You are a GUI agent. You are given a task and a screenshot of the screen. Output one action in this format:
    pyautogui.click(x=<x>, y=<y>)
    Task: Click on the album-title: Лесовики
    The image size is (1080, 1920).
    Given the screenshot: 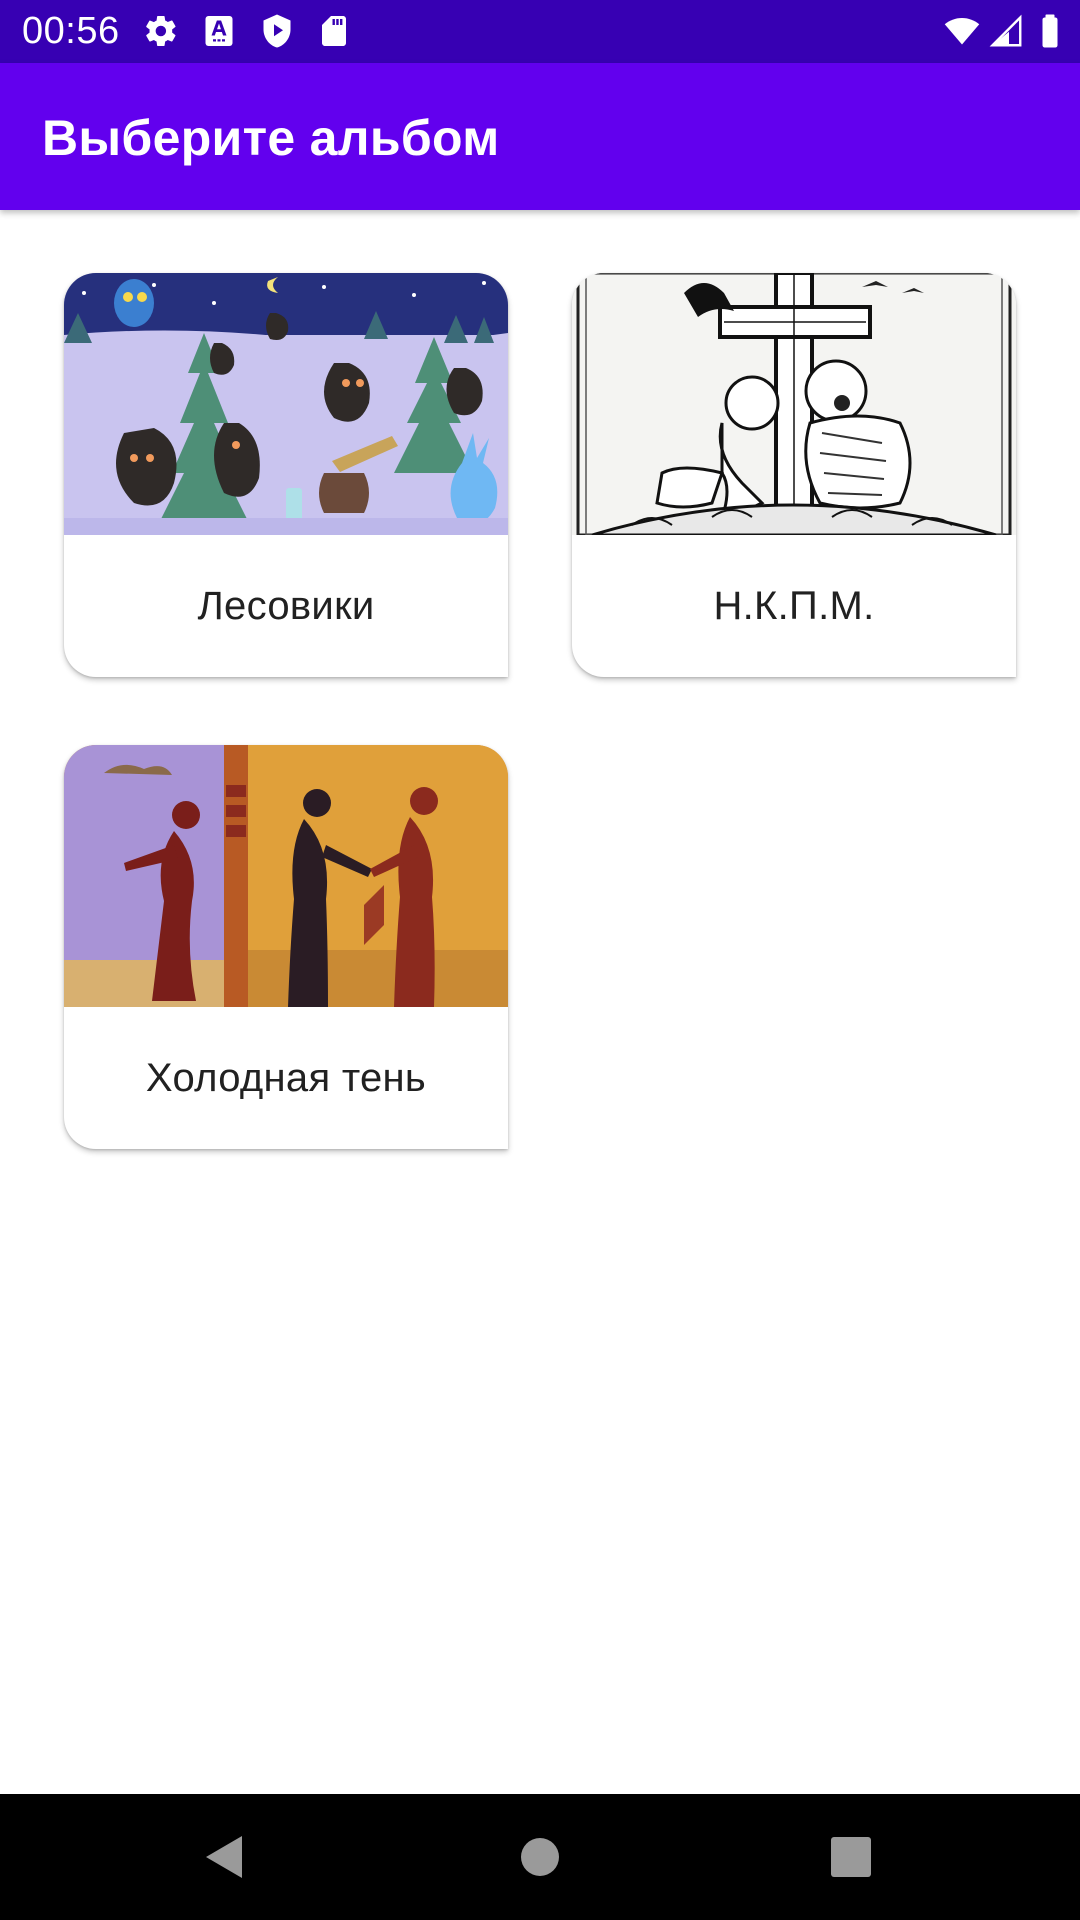 What is the action you would take?
    pyautogui.click(x=286, y=605)
    